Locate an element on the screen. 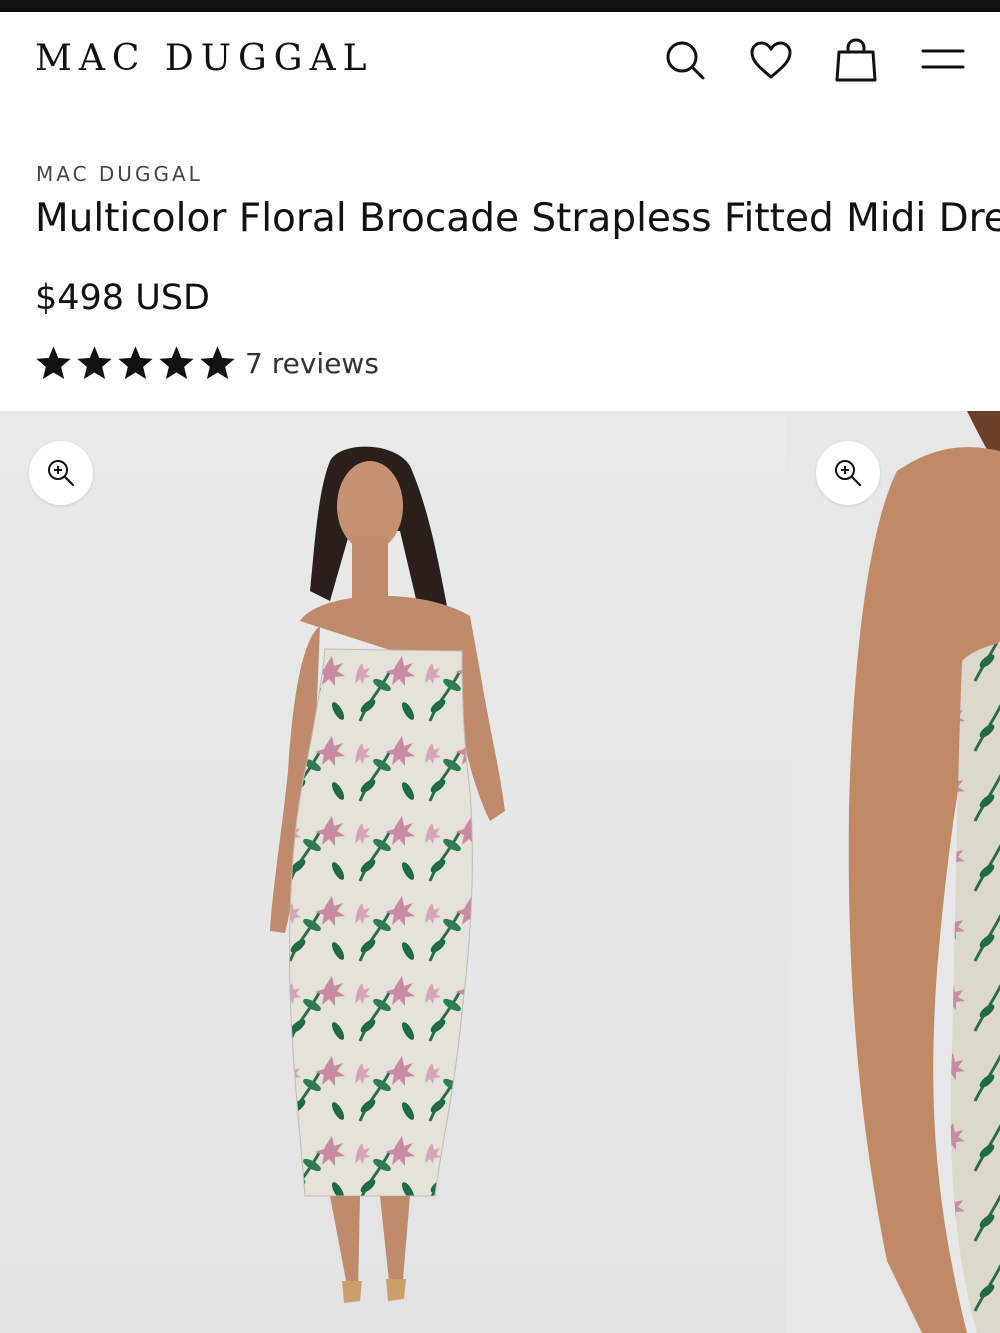 Image resolution: width=1000 pixels, height=1333 pixels. logo: MAC DUGGAL is located at coordinates (204, 58).